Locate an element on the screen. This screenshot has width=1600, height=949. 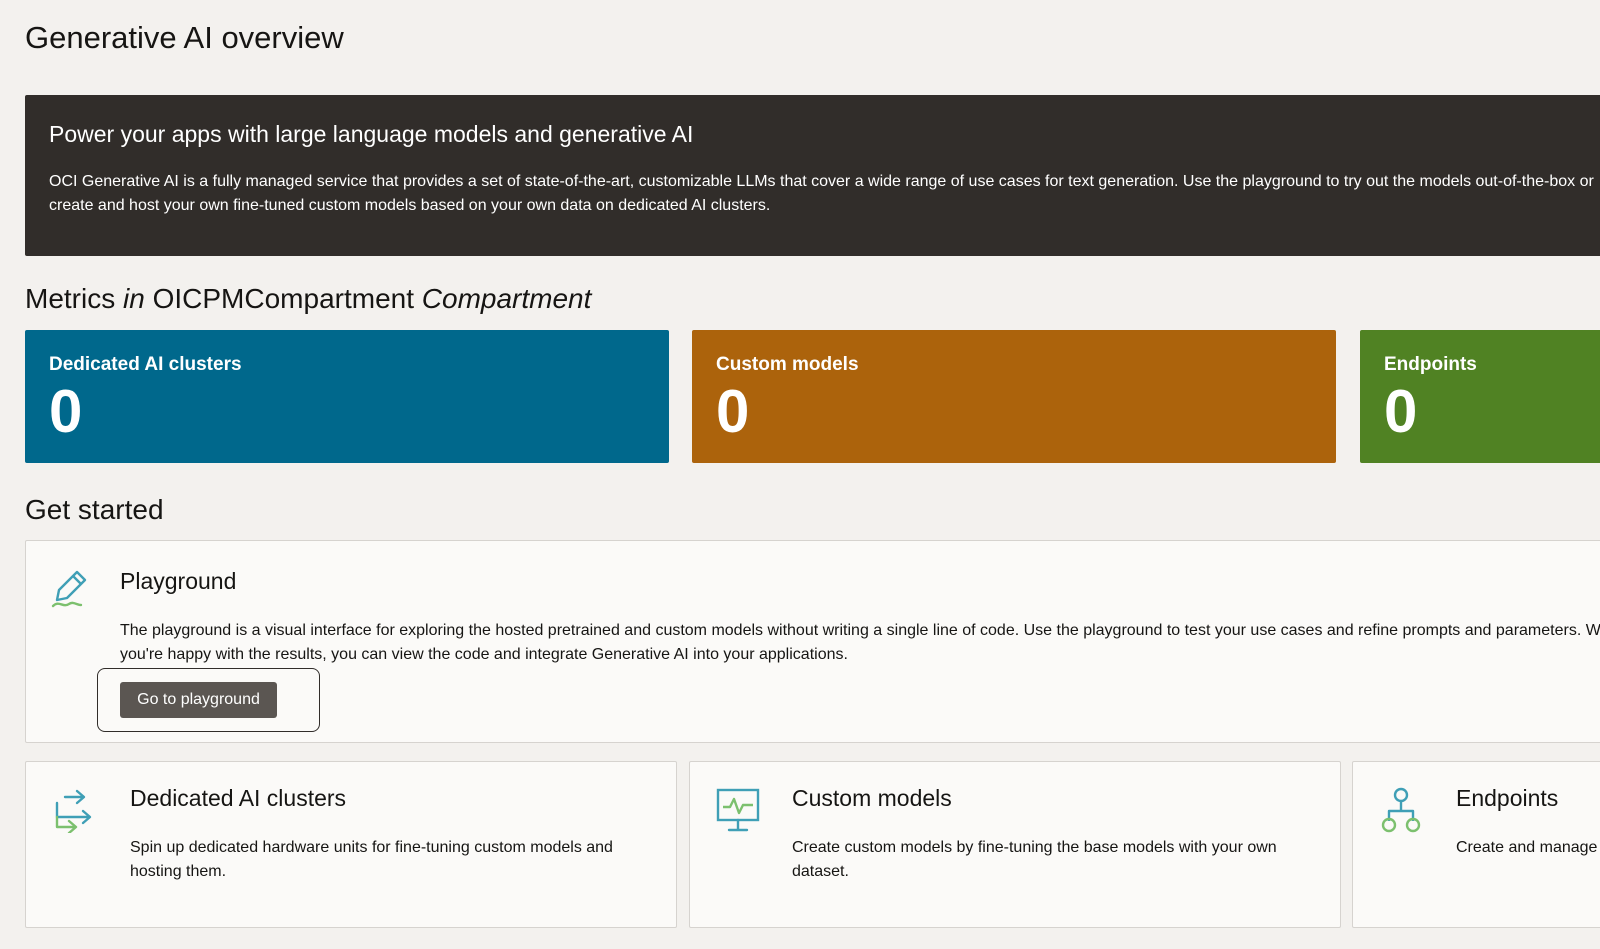
metric-label: Endpoints is located at coordinates (1430, 364).